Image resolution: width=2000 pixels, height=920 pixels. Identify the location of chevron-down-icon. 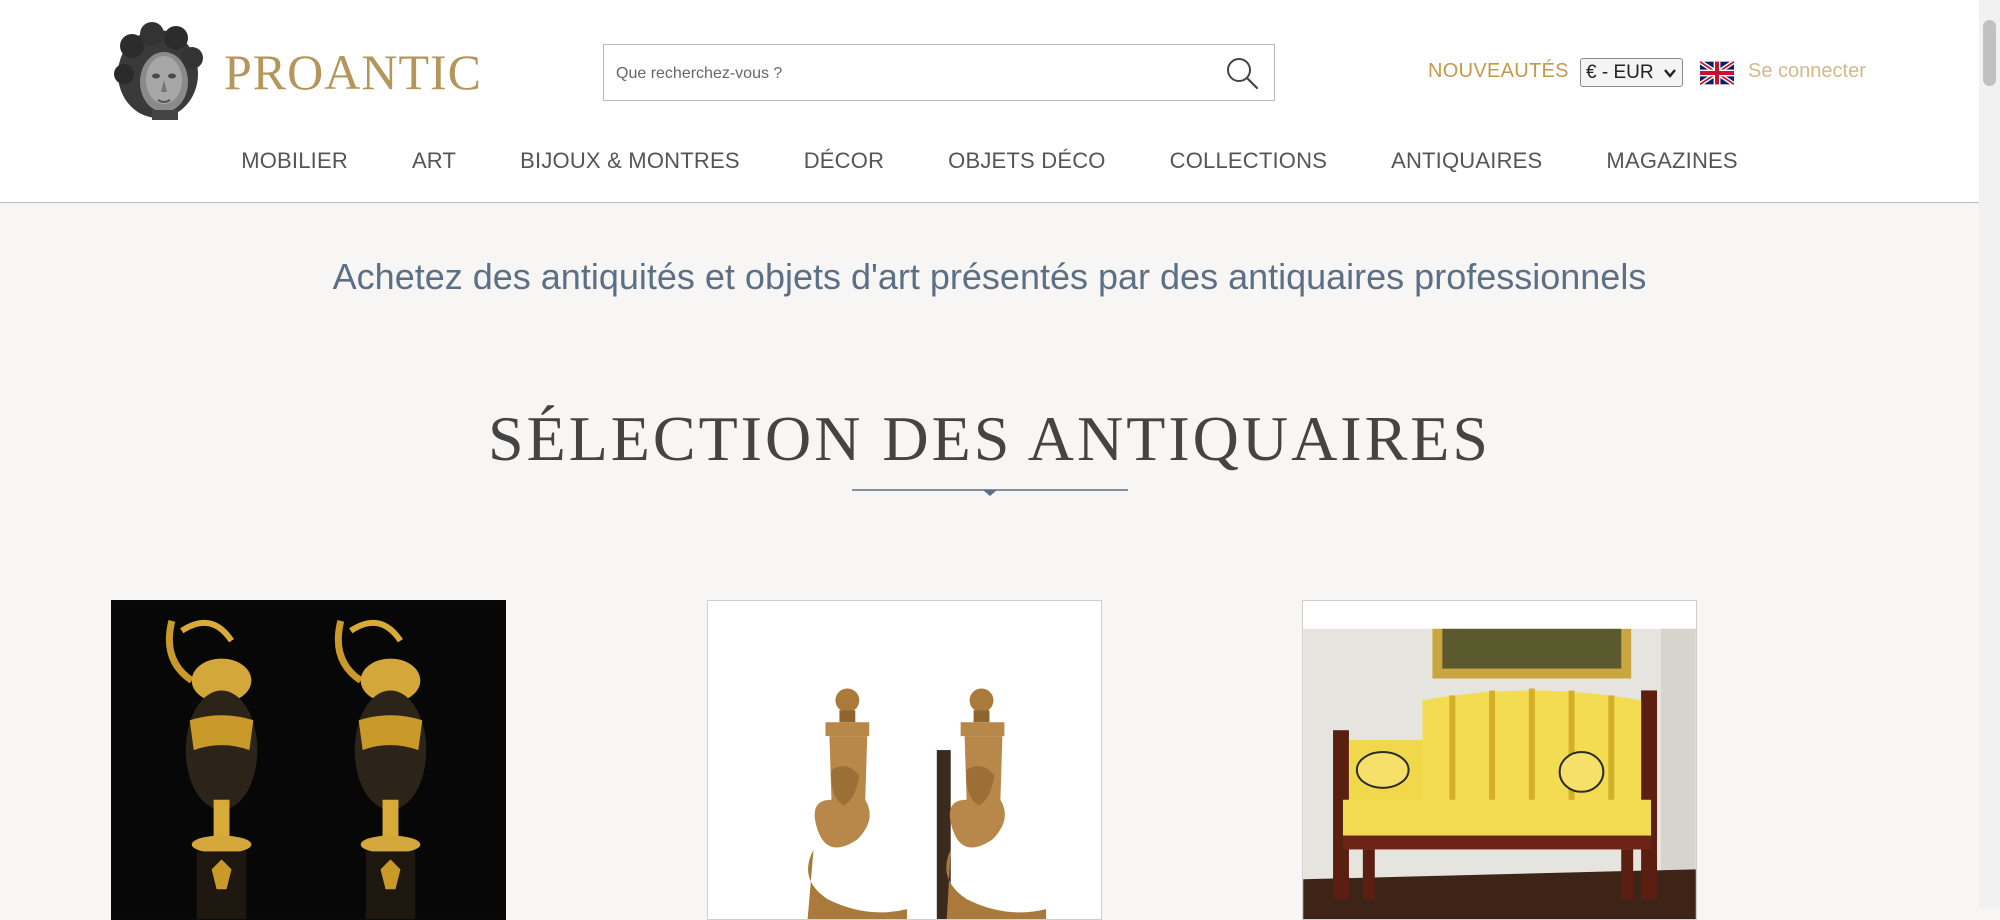
(1670, 73).